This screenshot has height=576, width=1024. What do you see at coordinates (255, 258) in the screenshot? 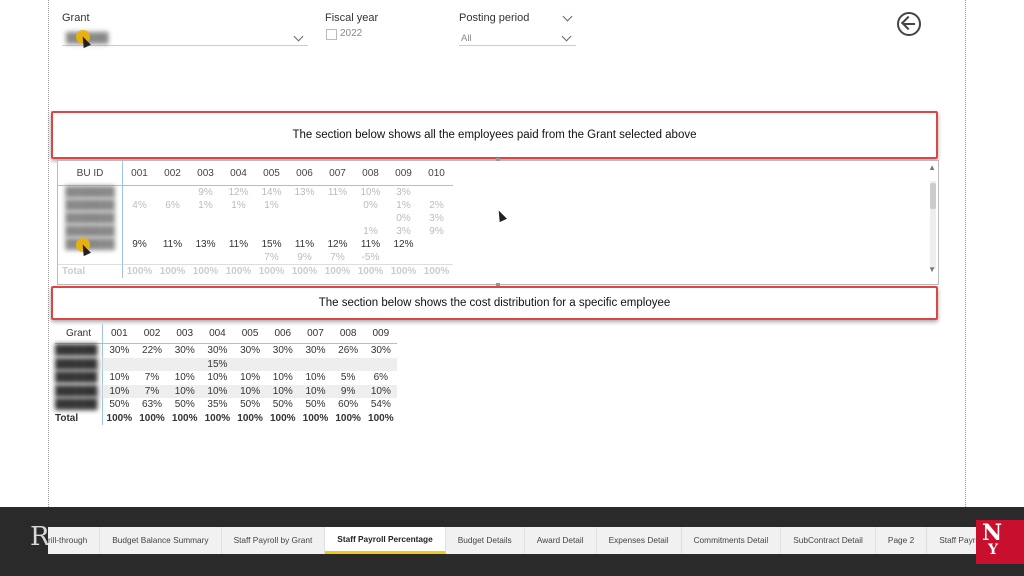
I see `table-row: 7% 9% 7% -5%` at bounding box center [255, 258].